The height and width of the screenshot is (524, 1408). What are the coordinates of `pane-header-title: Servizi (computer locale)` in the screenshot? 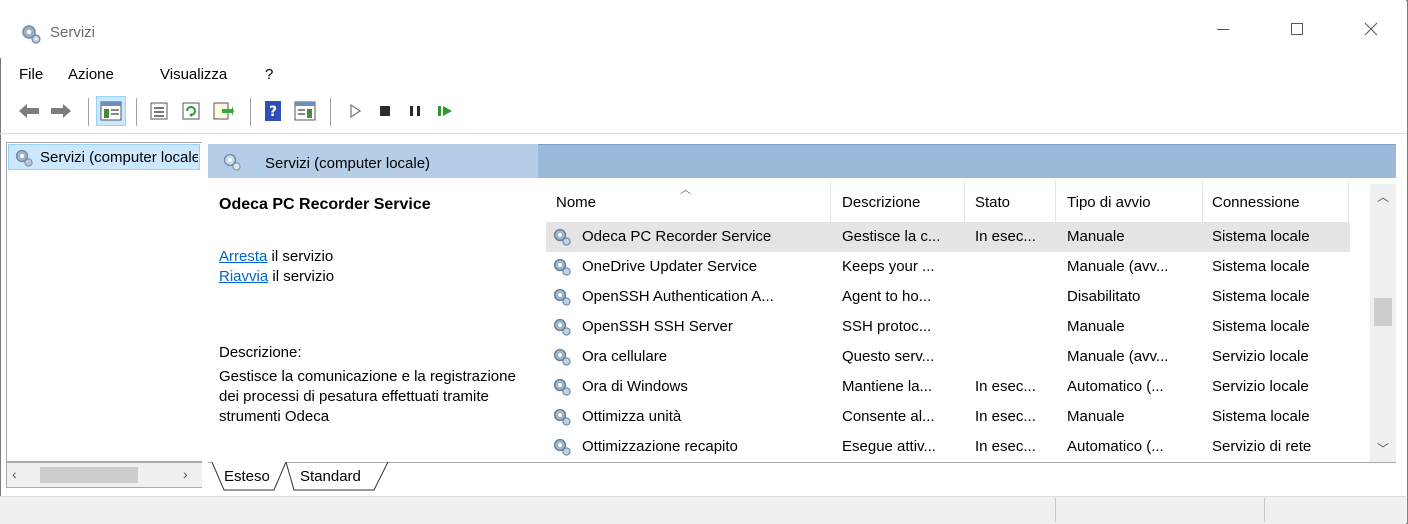 It's located at (348, 163).